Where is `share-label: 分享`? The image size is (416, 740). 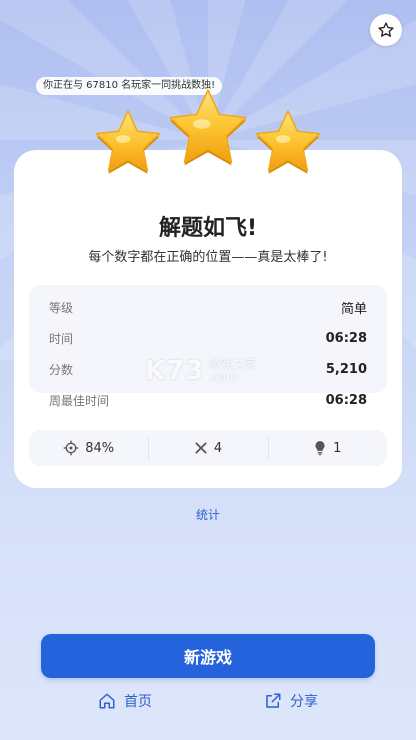 share-label: 分享 is located at coordinates (304, 702).